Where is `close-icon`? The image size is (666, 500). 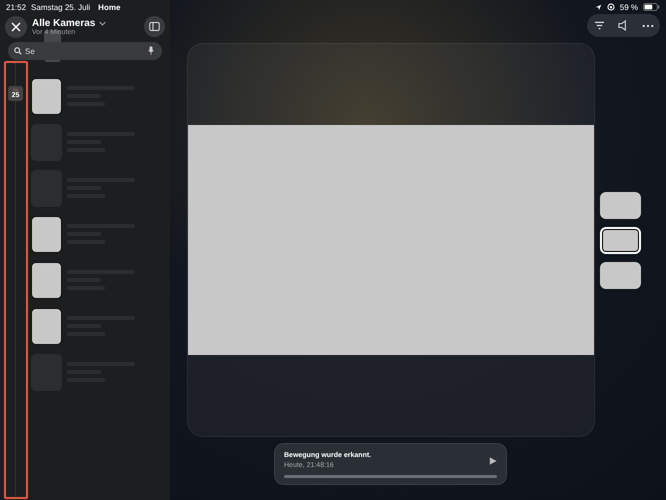
close-icon is located at coordinates (16, 27).